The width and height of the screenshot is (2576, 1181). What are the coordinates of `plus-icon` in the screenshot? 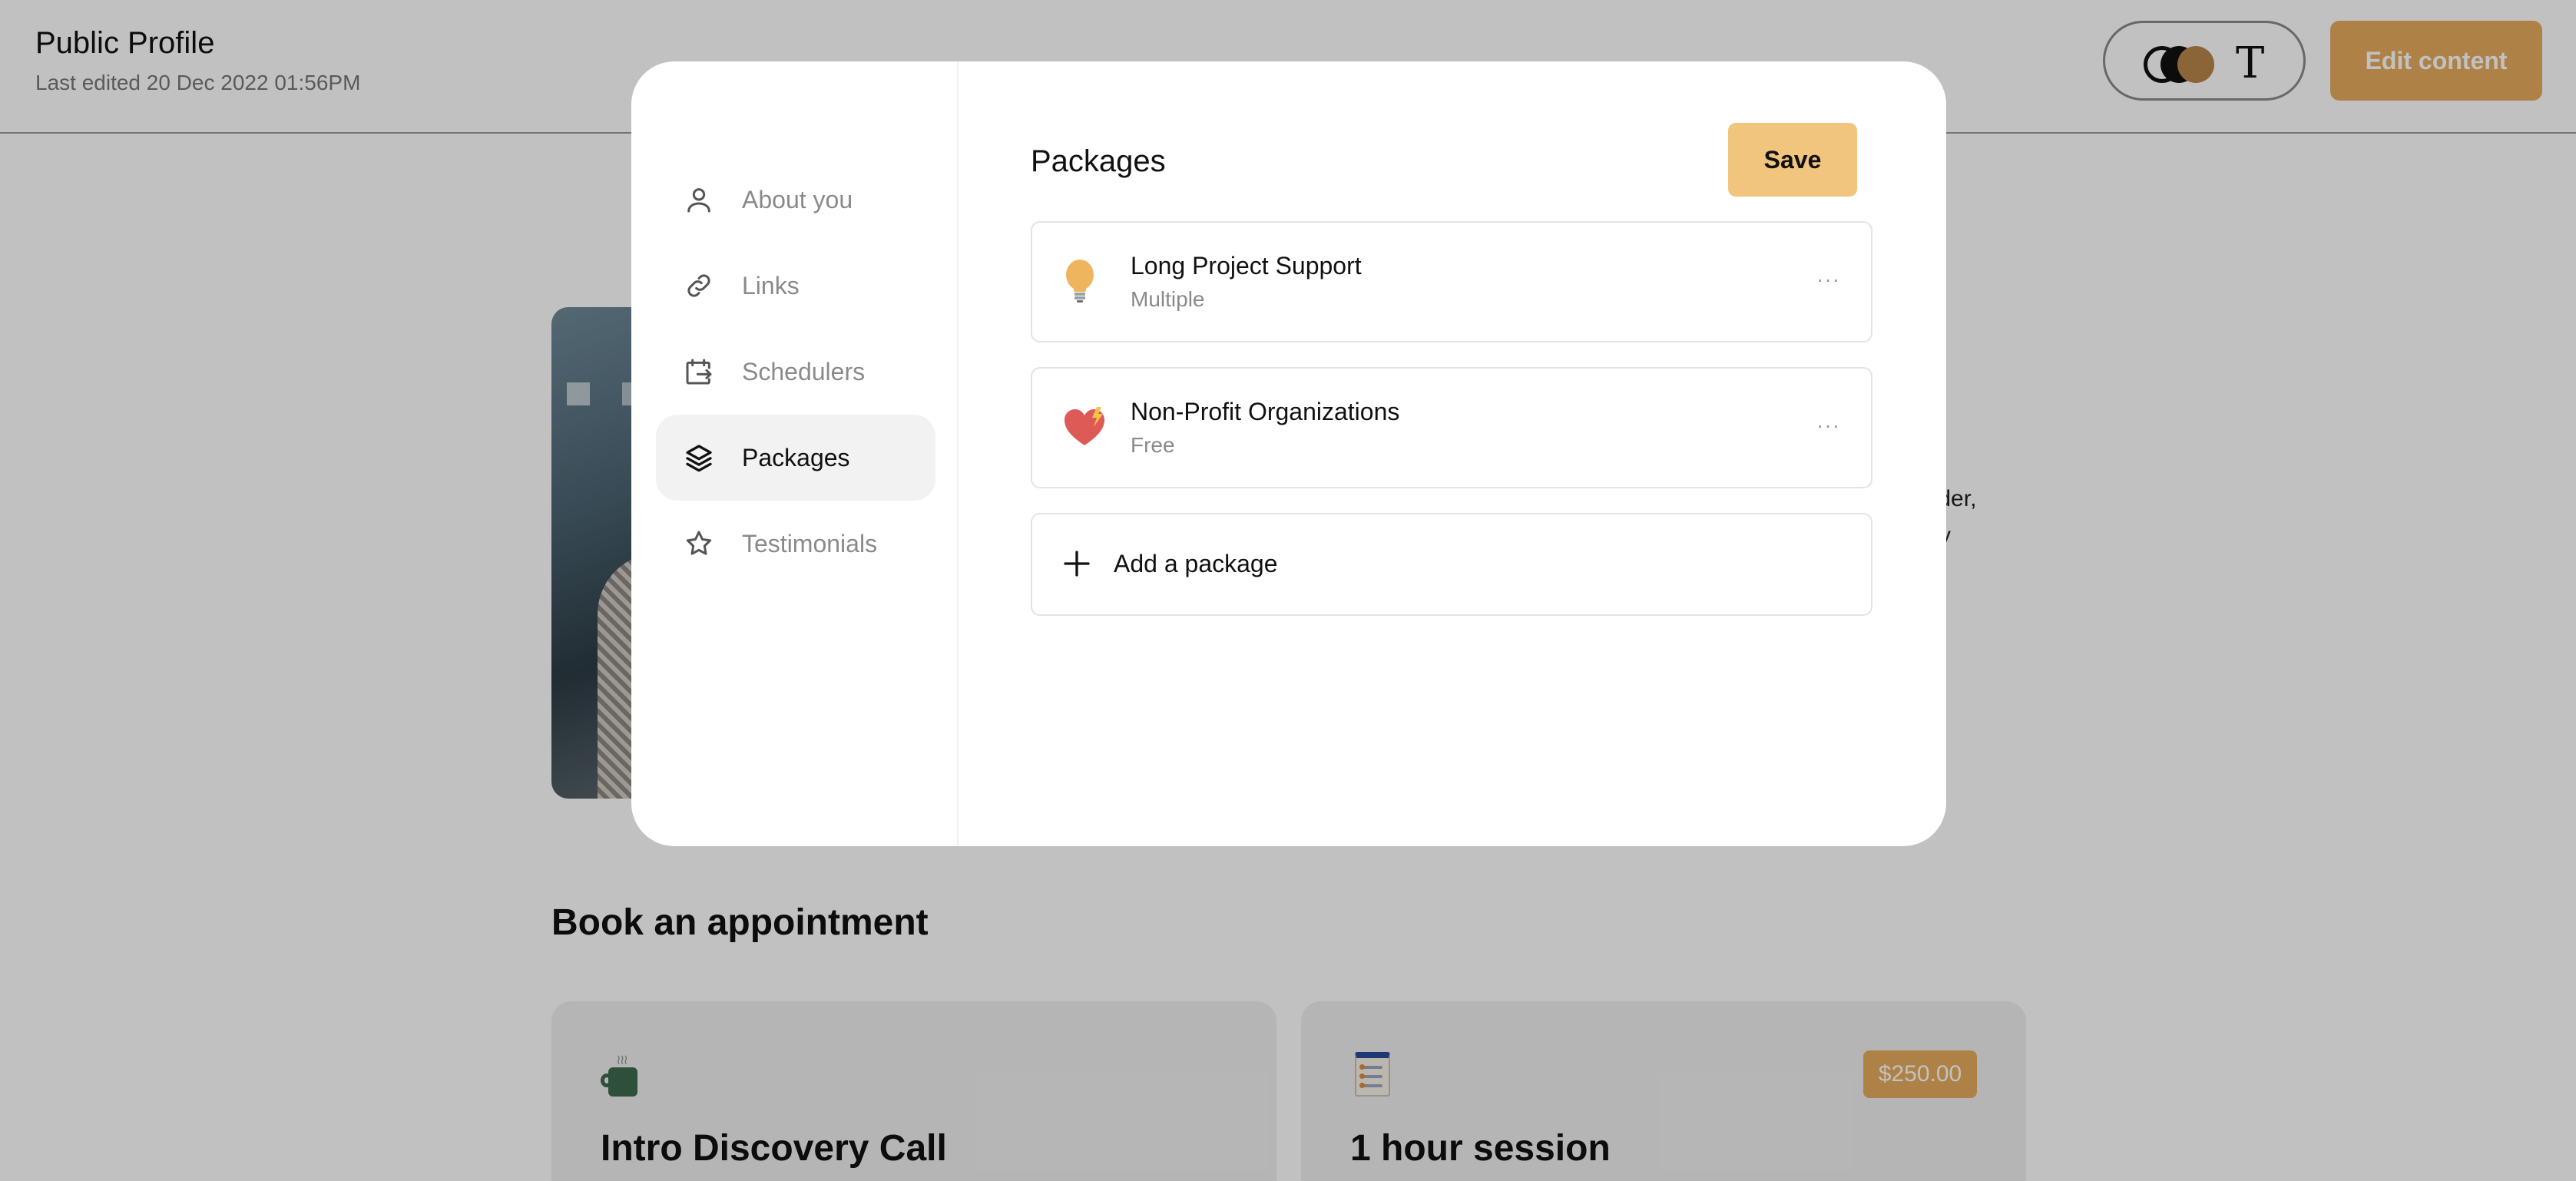 It's located at (1077, 564).